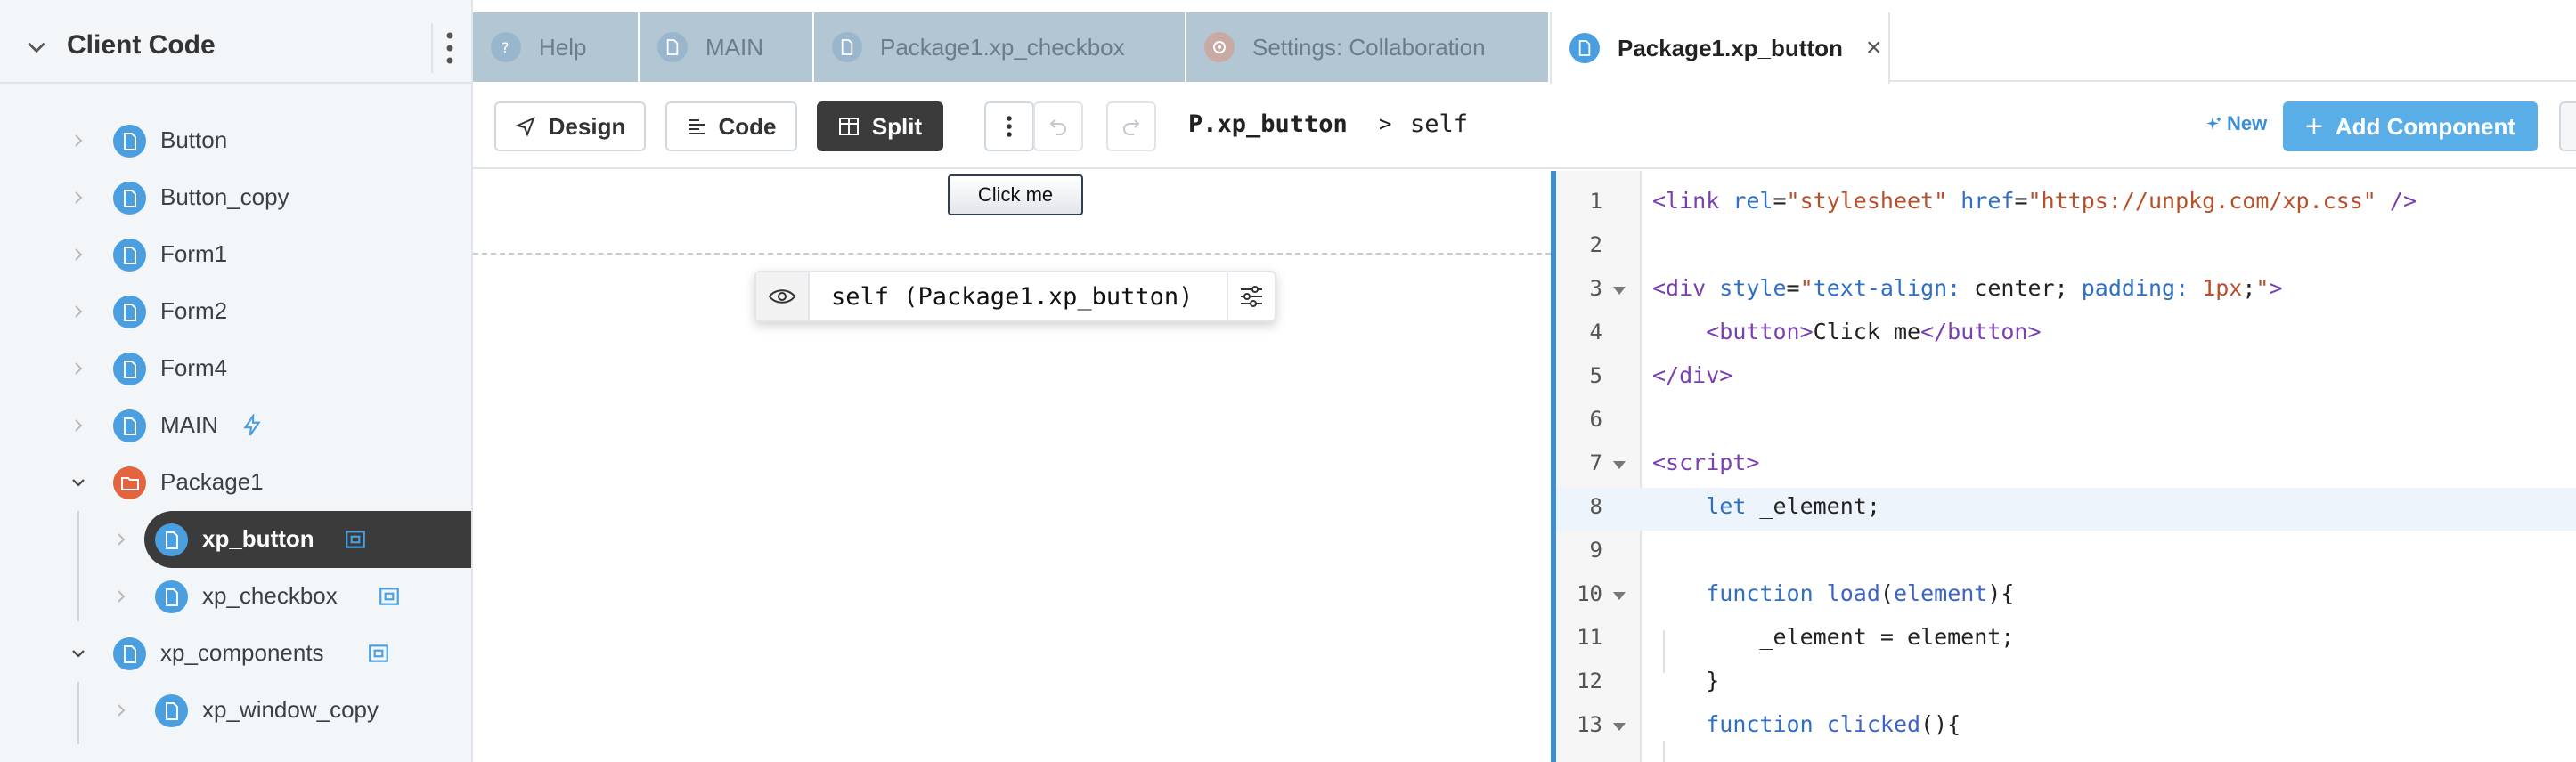 This screenshot has height=762, width=2576. I want to click on send-icon, so click(524, 127).